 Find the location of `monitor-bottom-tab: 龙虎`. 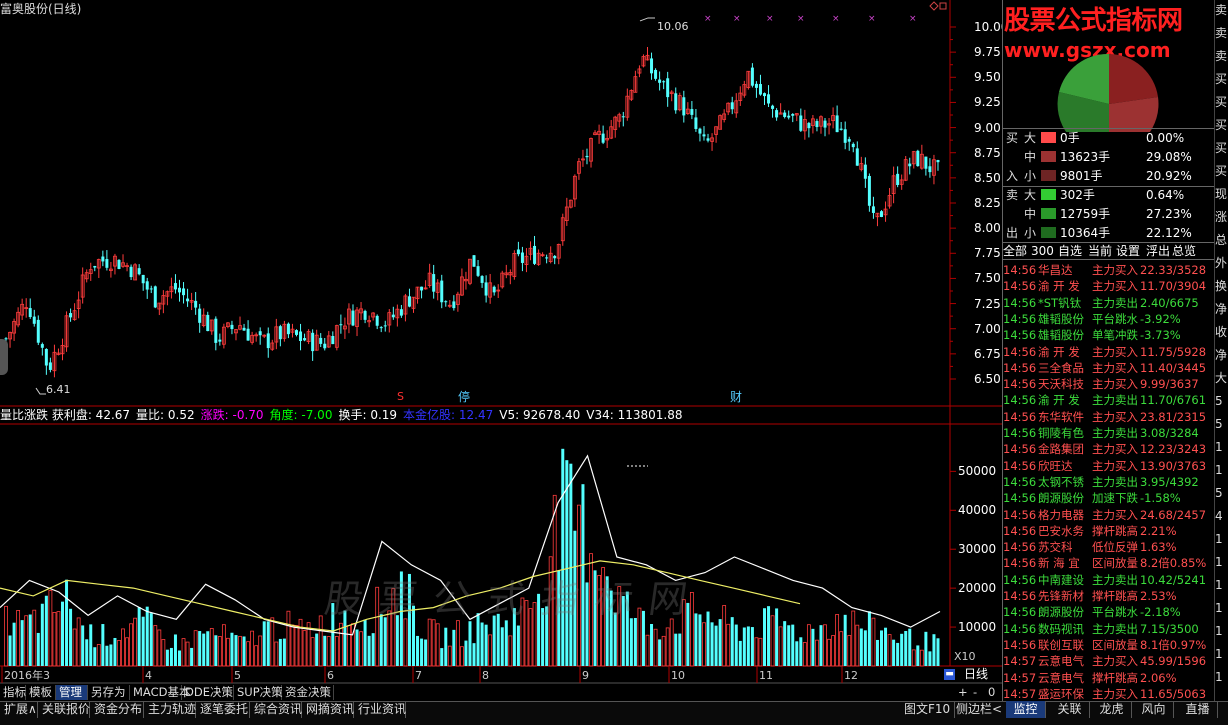

monitor-bottom-tab: 龙虎 is located at coordinates (1112, 709).